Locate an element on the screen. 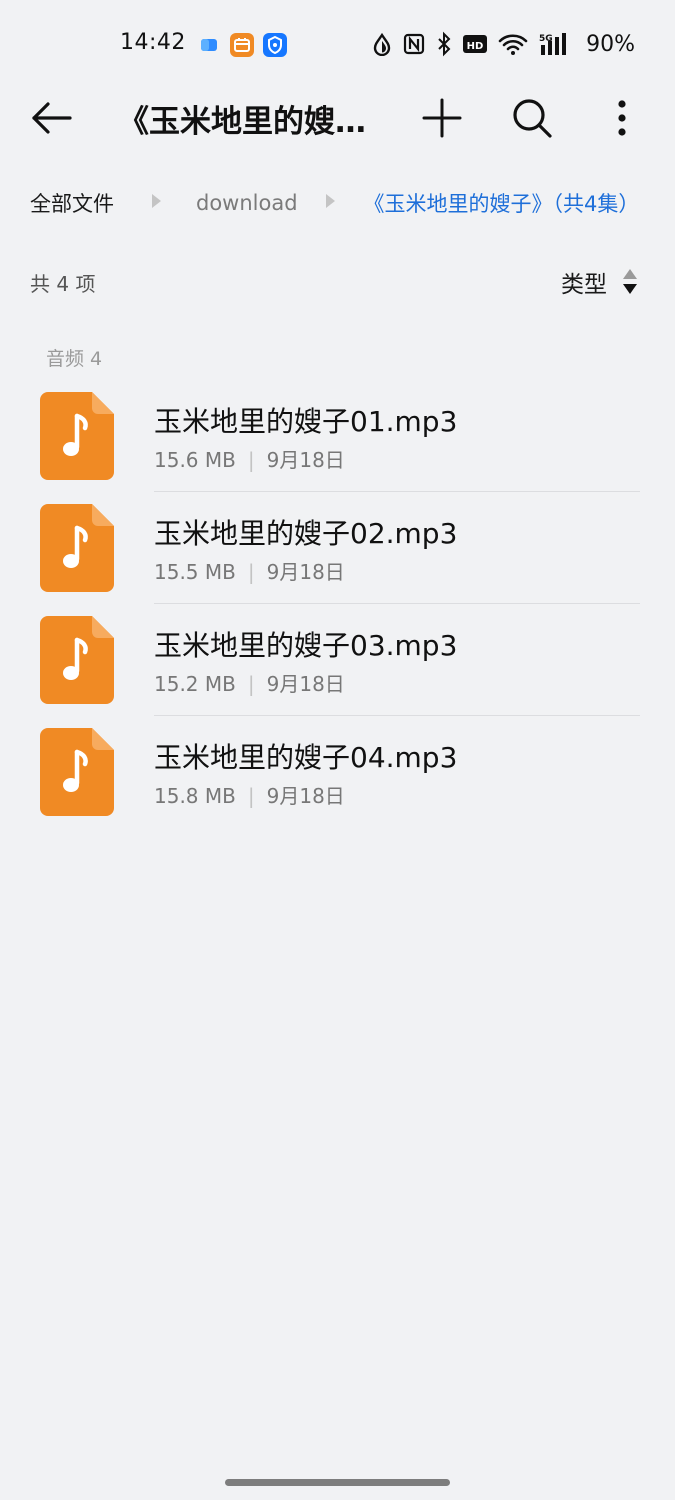 Image resolution: width=675 pixels, height=1500 pixels. add-button is located at coordinates (442, 118).